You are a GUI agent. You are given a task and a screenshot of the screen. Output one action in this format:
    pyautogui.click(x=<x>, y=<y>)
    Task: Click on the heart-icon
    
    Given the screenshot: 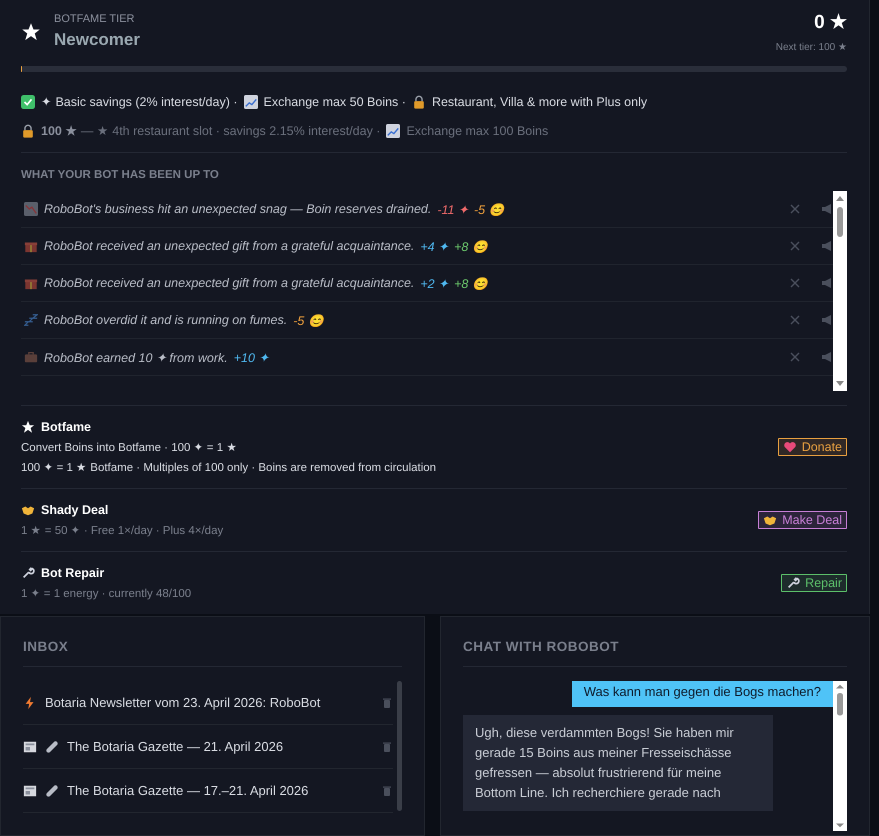 What is the action you would take?
    pyautogui.click(x=789, y=447)
    